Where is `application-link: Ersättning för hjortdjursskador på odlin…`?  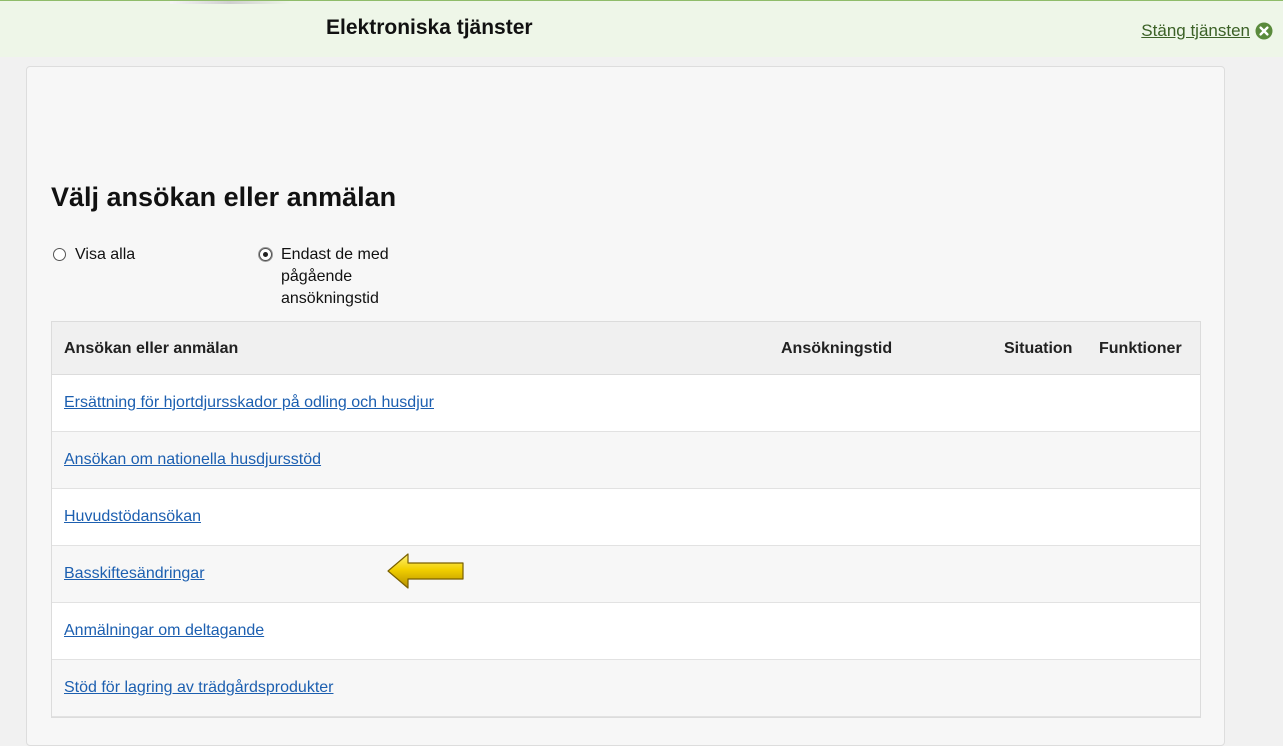
application-link: Ersättning för hjortdjursskador på odlin… is located at coordinates (249, 403).